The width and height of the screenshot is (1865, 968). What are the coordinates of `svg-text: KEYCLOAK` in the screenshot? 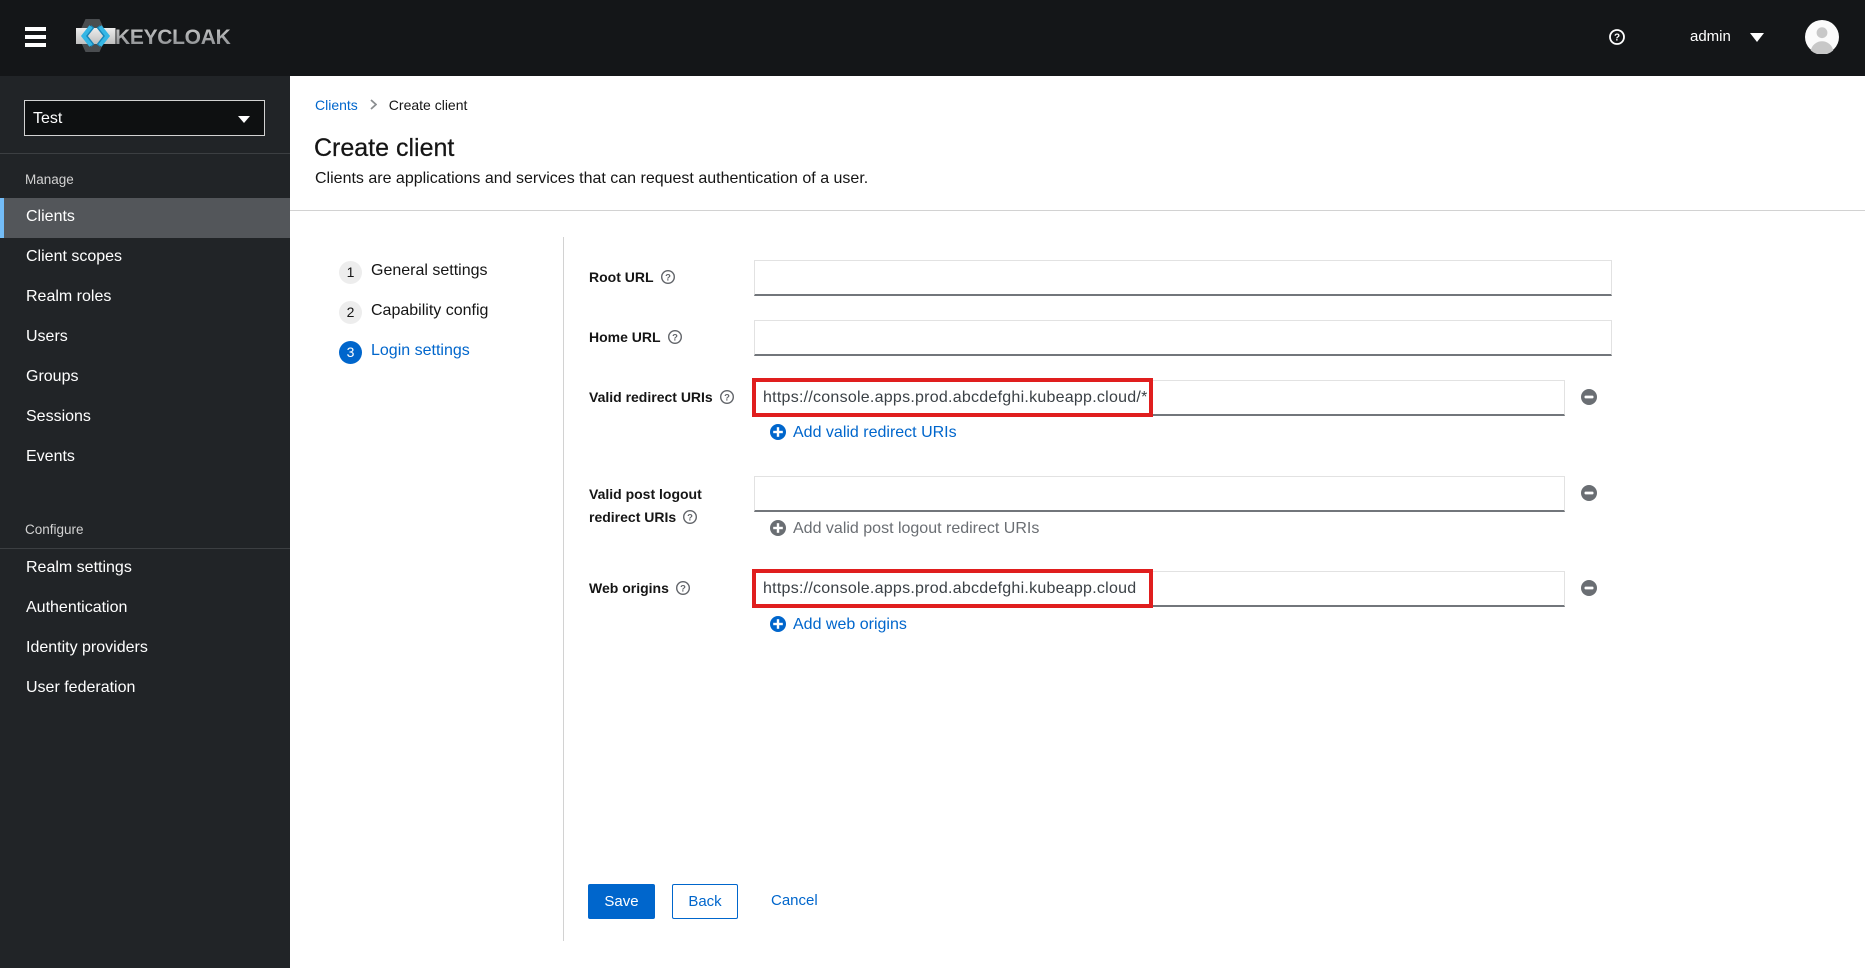 It's located at (173, 37).